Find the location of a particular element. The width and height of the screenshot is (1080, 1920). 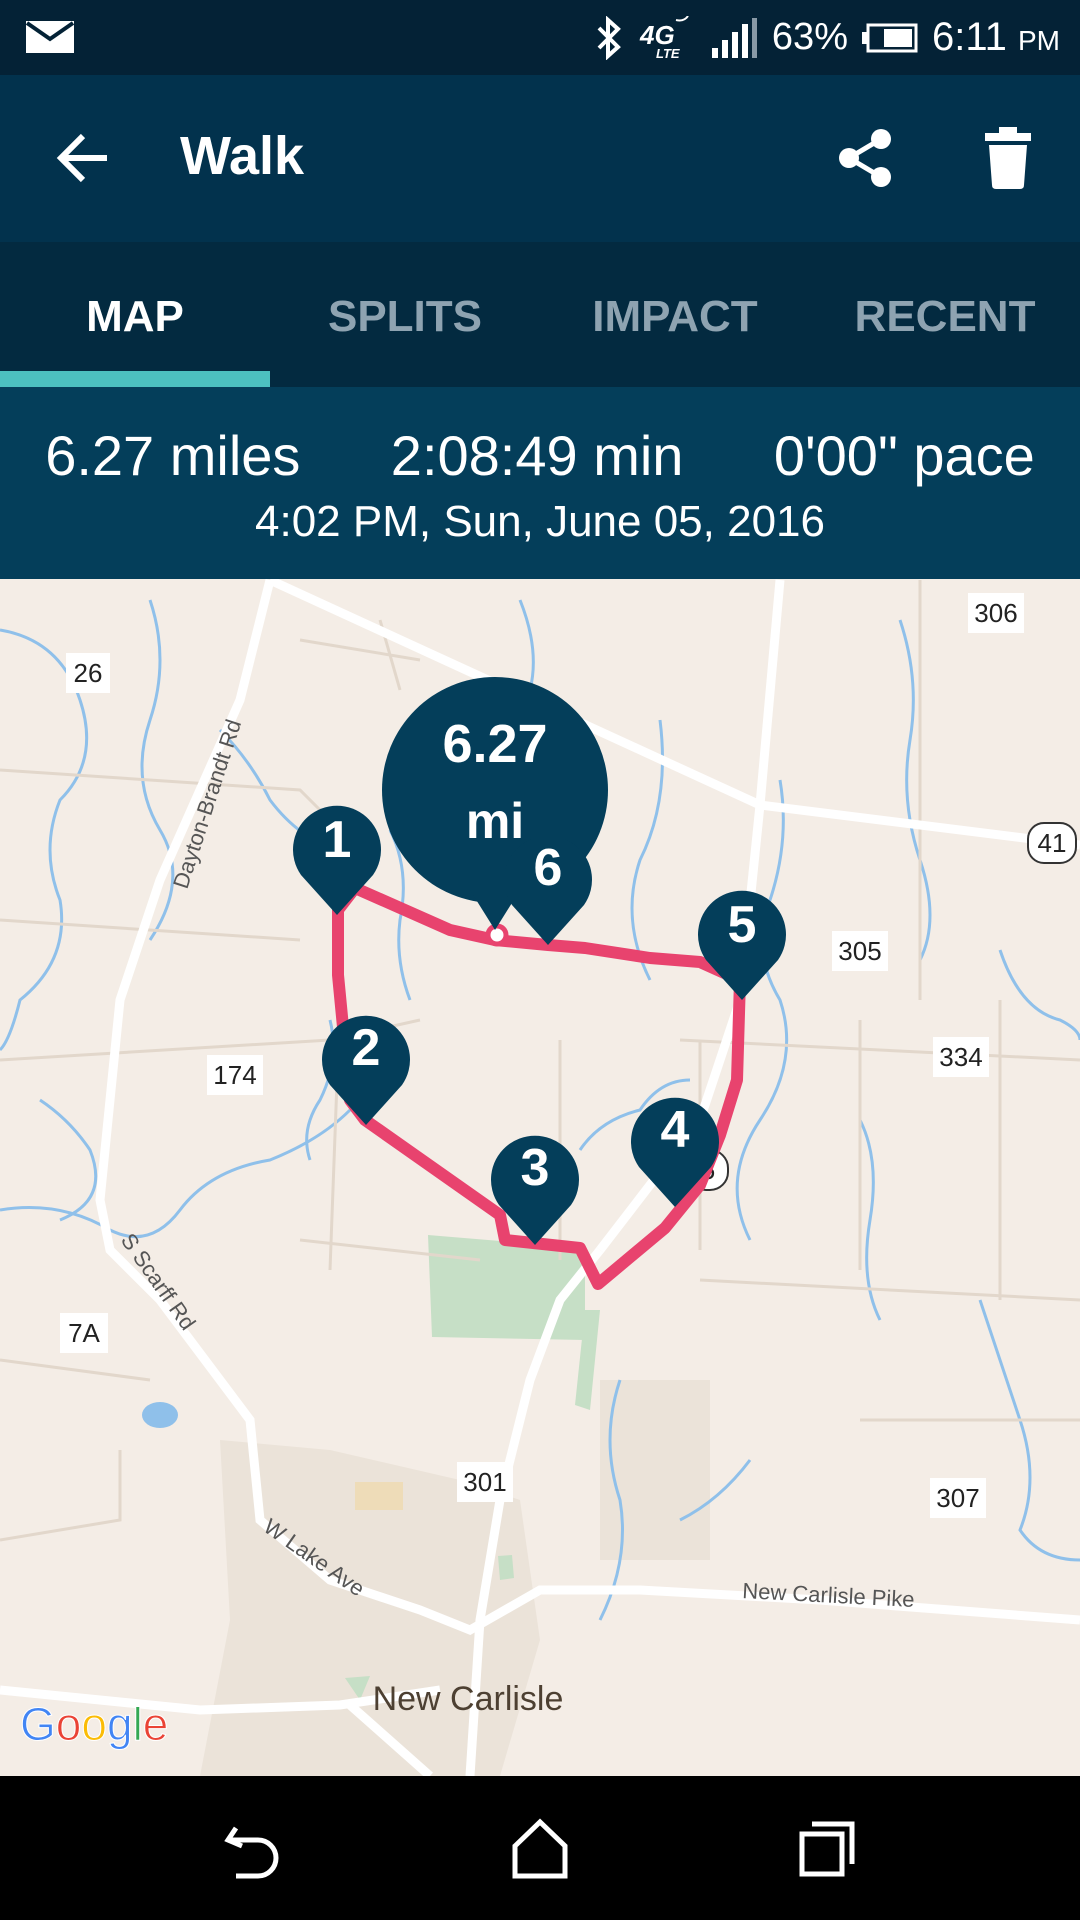

svg-text: 306 is located at coordinates (995, 613).